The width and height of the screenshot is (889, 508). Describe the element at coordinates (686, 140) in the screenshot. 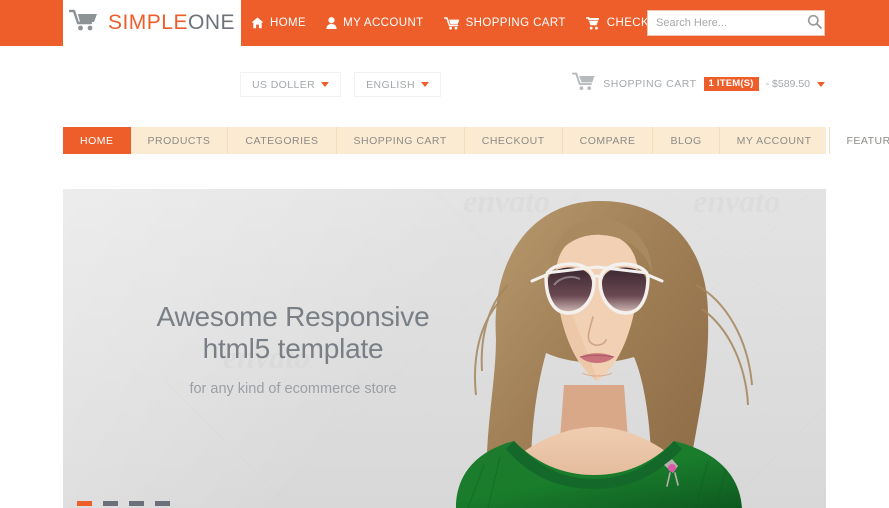

I see `nav-item-blog: BLOG` at that location.